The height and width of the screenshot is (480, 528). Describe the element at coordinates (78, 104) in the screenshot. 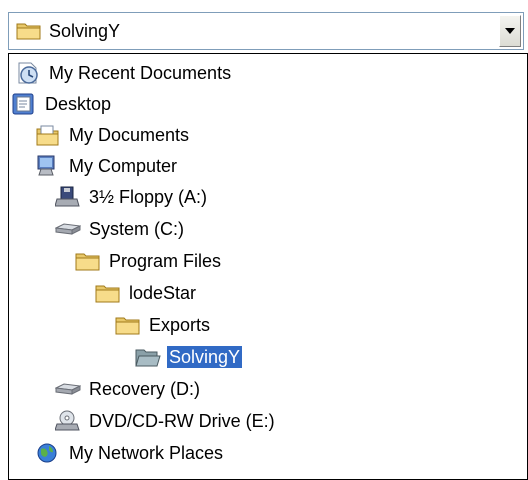

I see `list-item-label: Desktop` at that location.